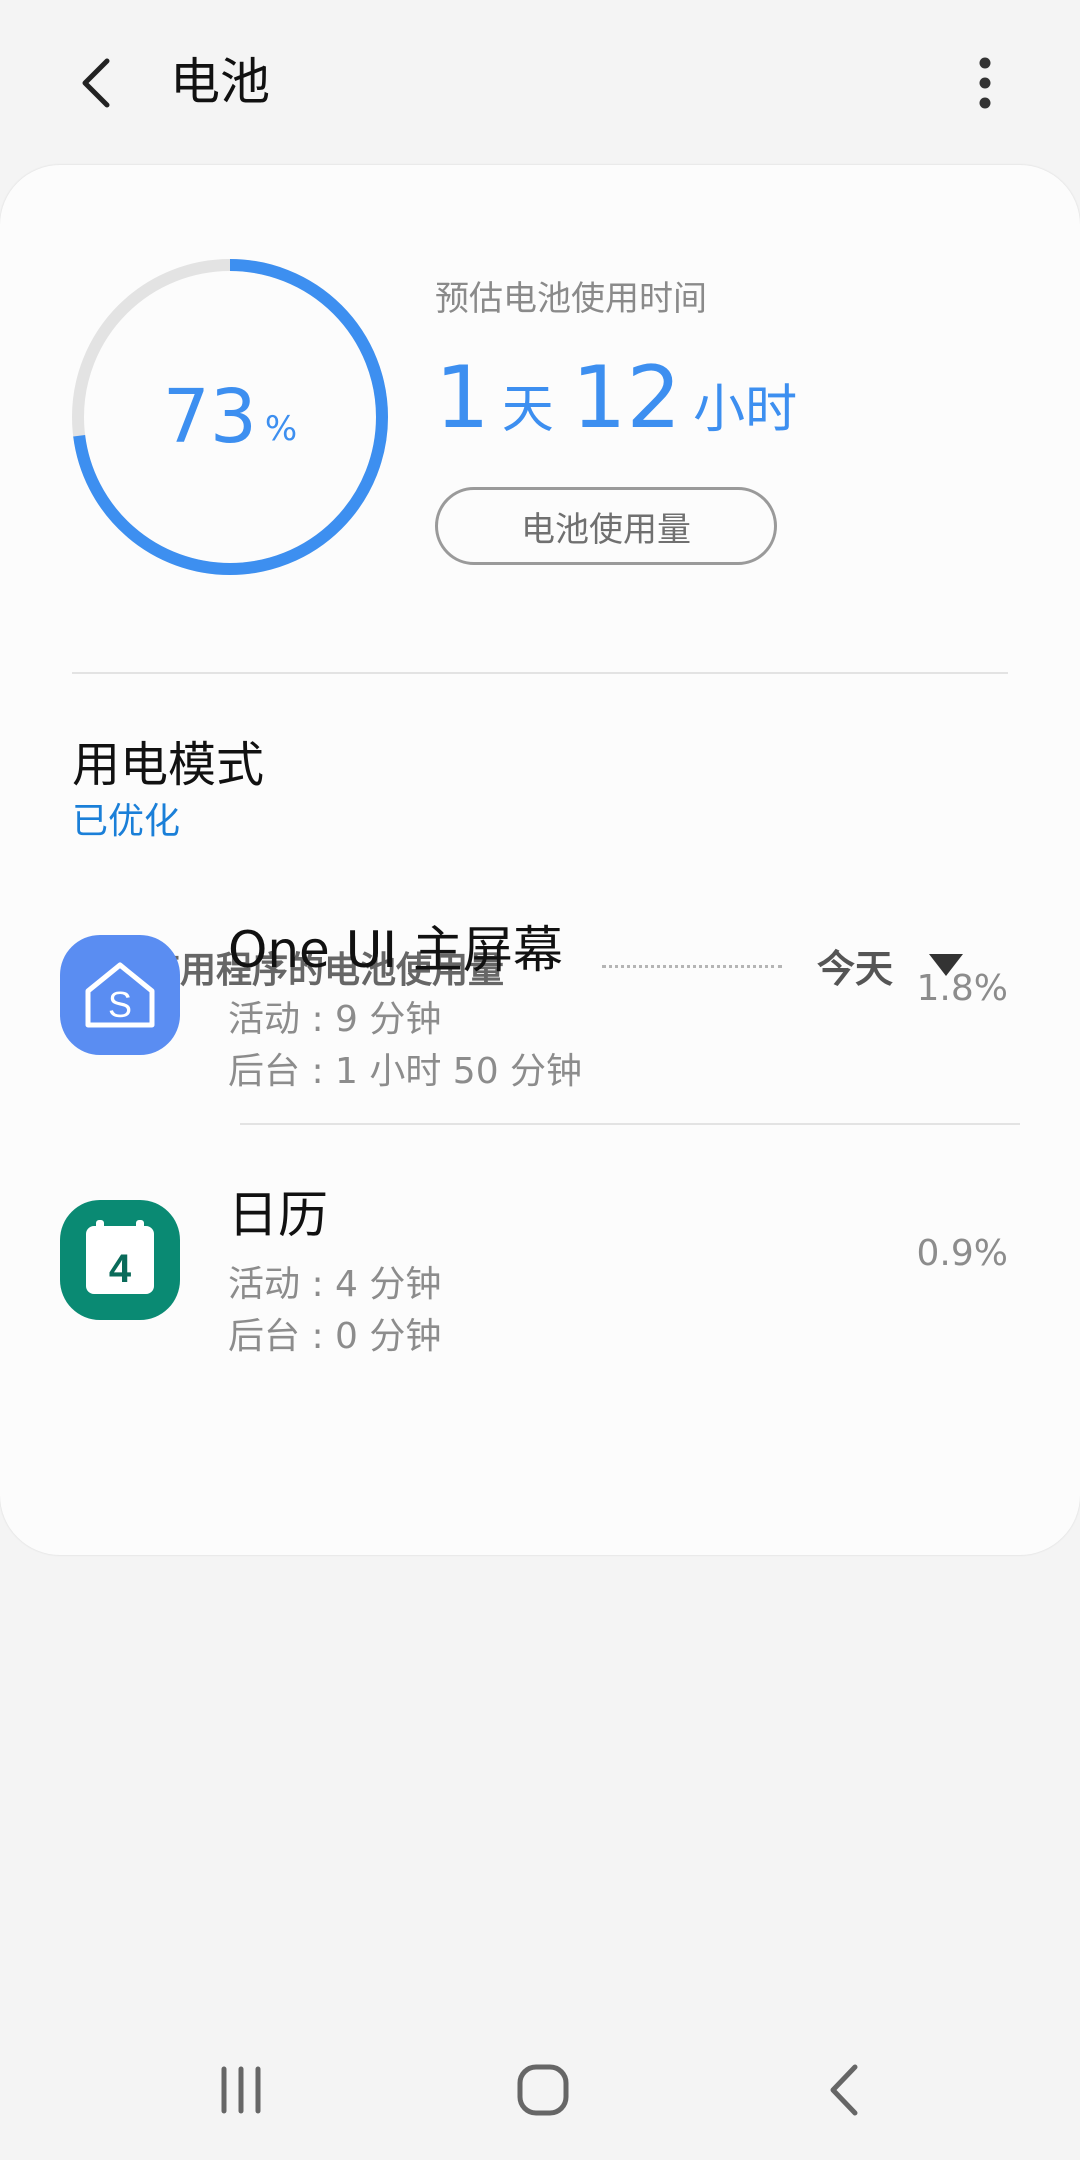 This screenshot has height=2160, width=1080. I want to click on battery-usage-button: 电池使用量, so click(606, 526).